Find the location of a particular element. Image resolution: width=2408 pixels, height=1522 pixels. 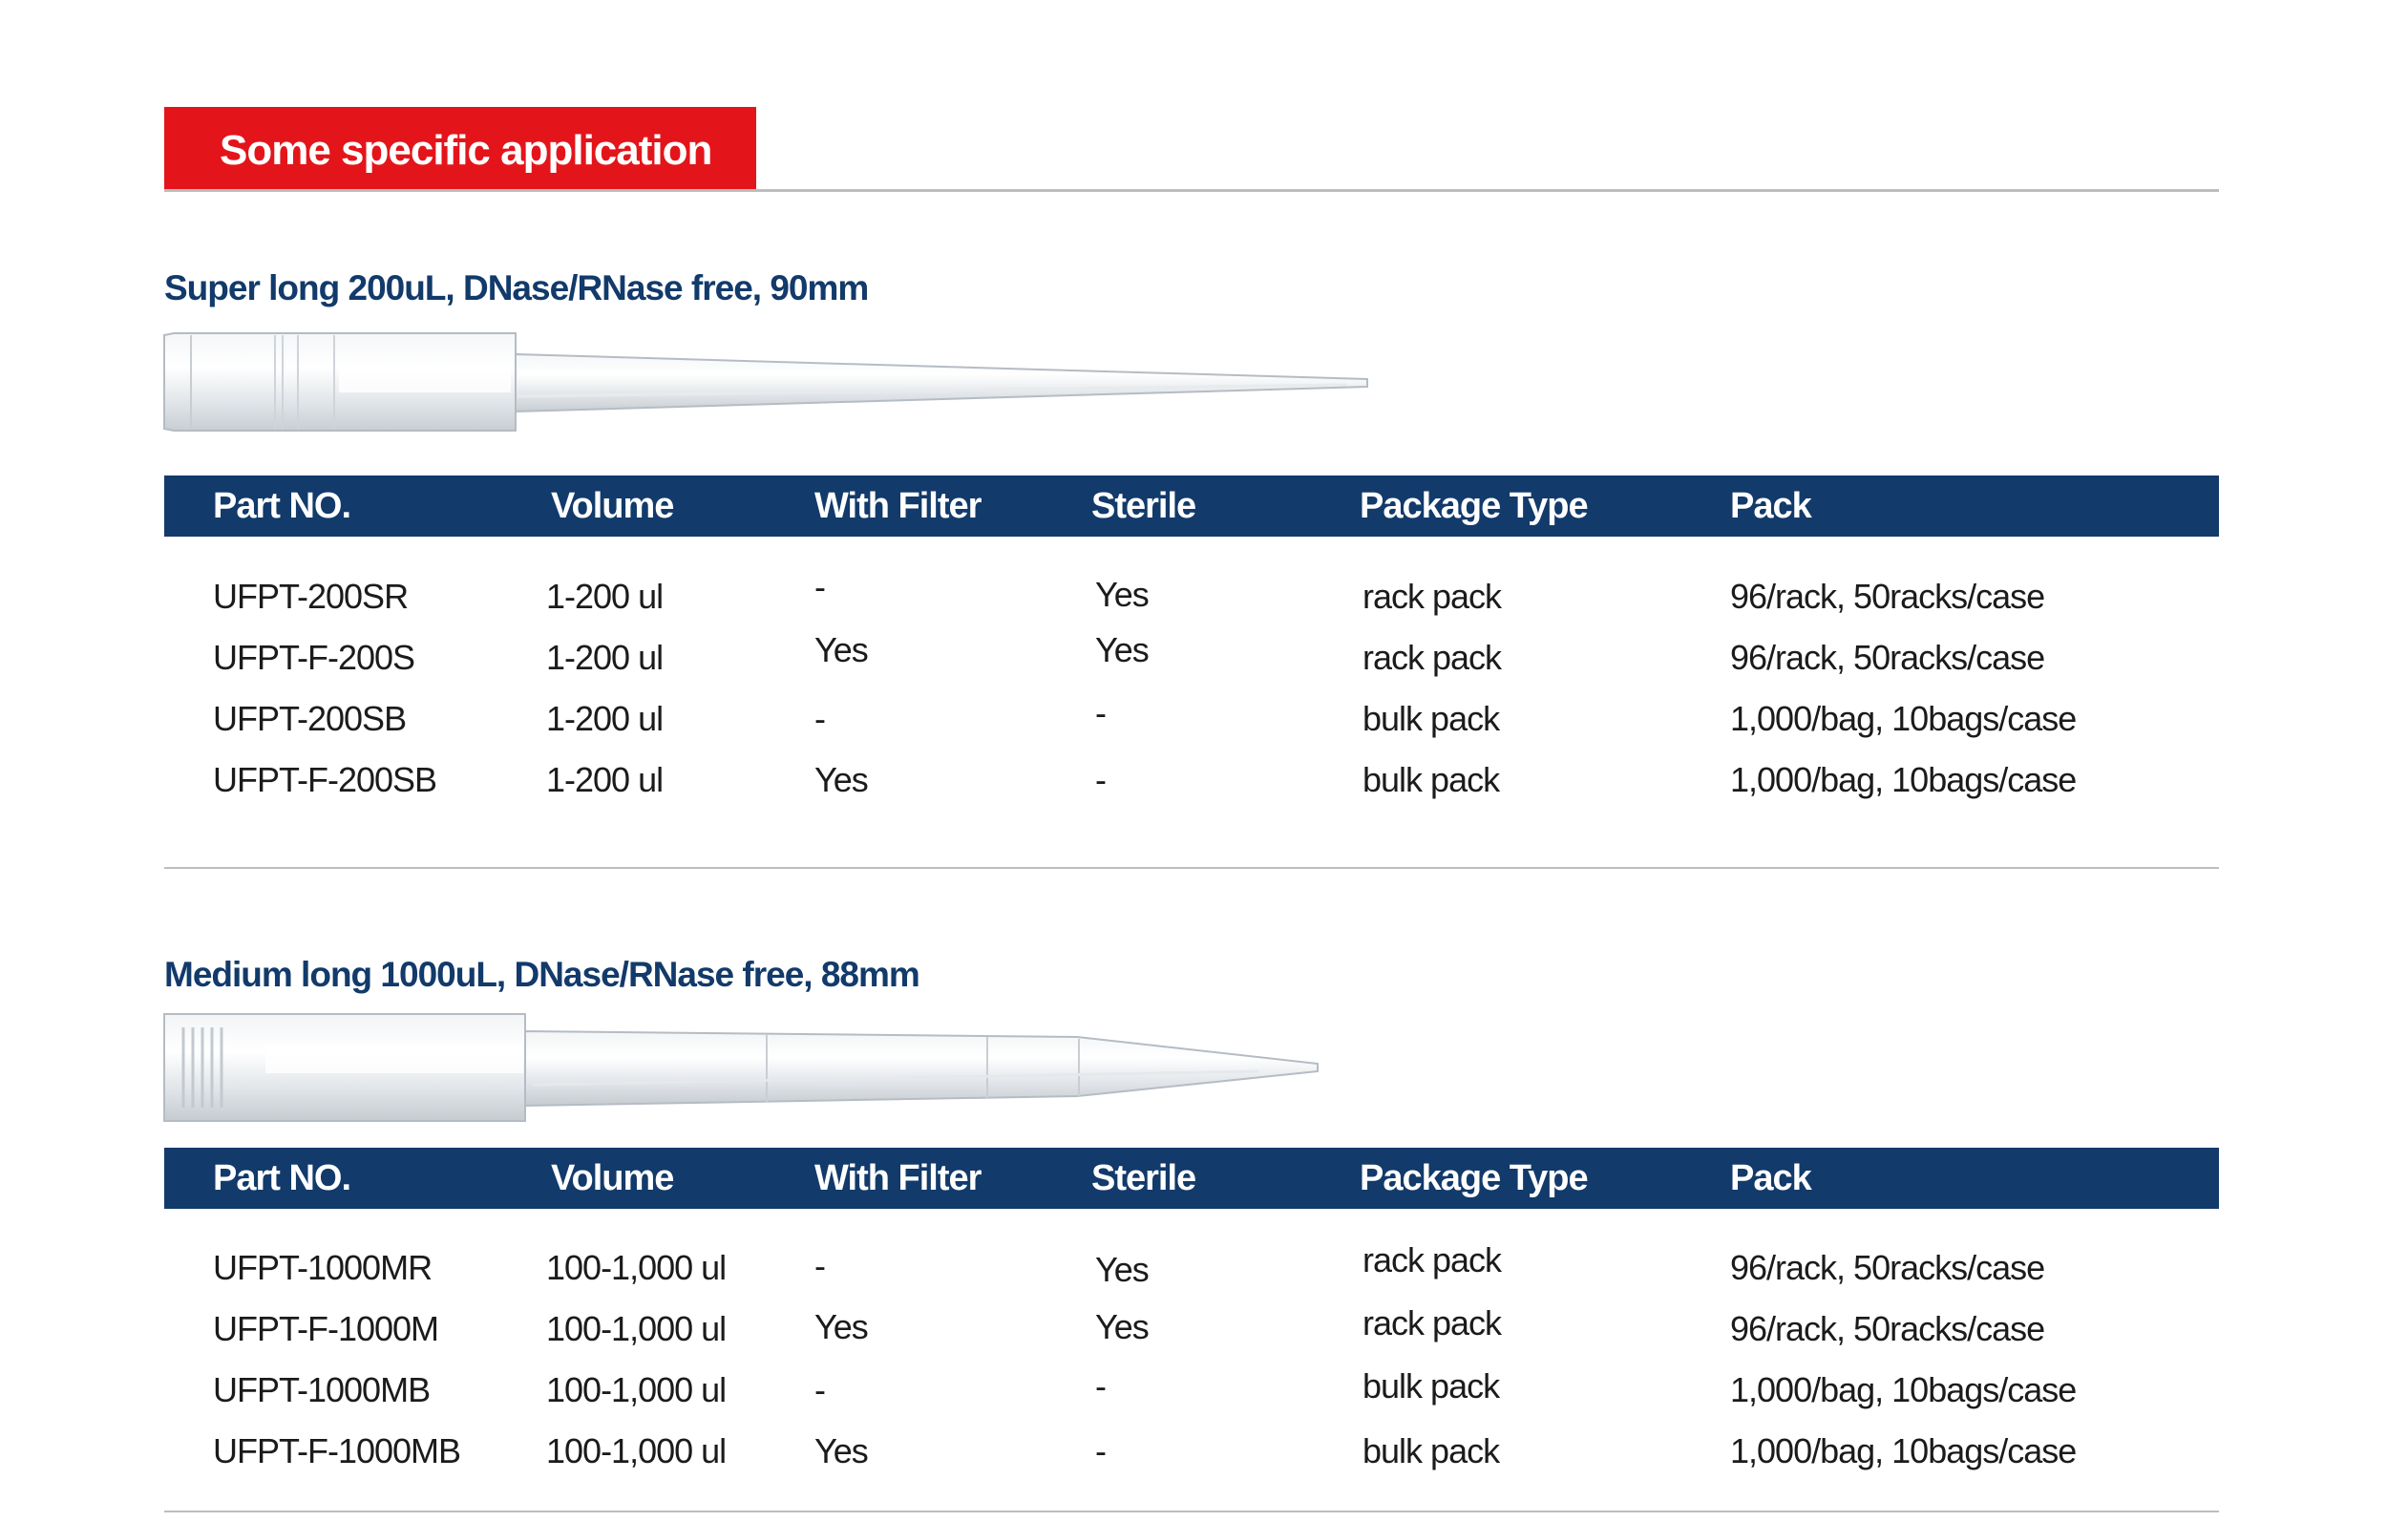

pipette-tip-1000ul-image is located at coordinates (741, 1067).